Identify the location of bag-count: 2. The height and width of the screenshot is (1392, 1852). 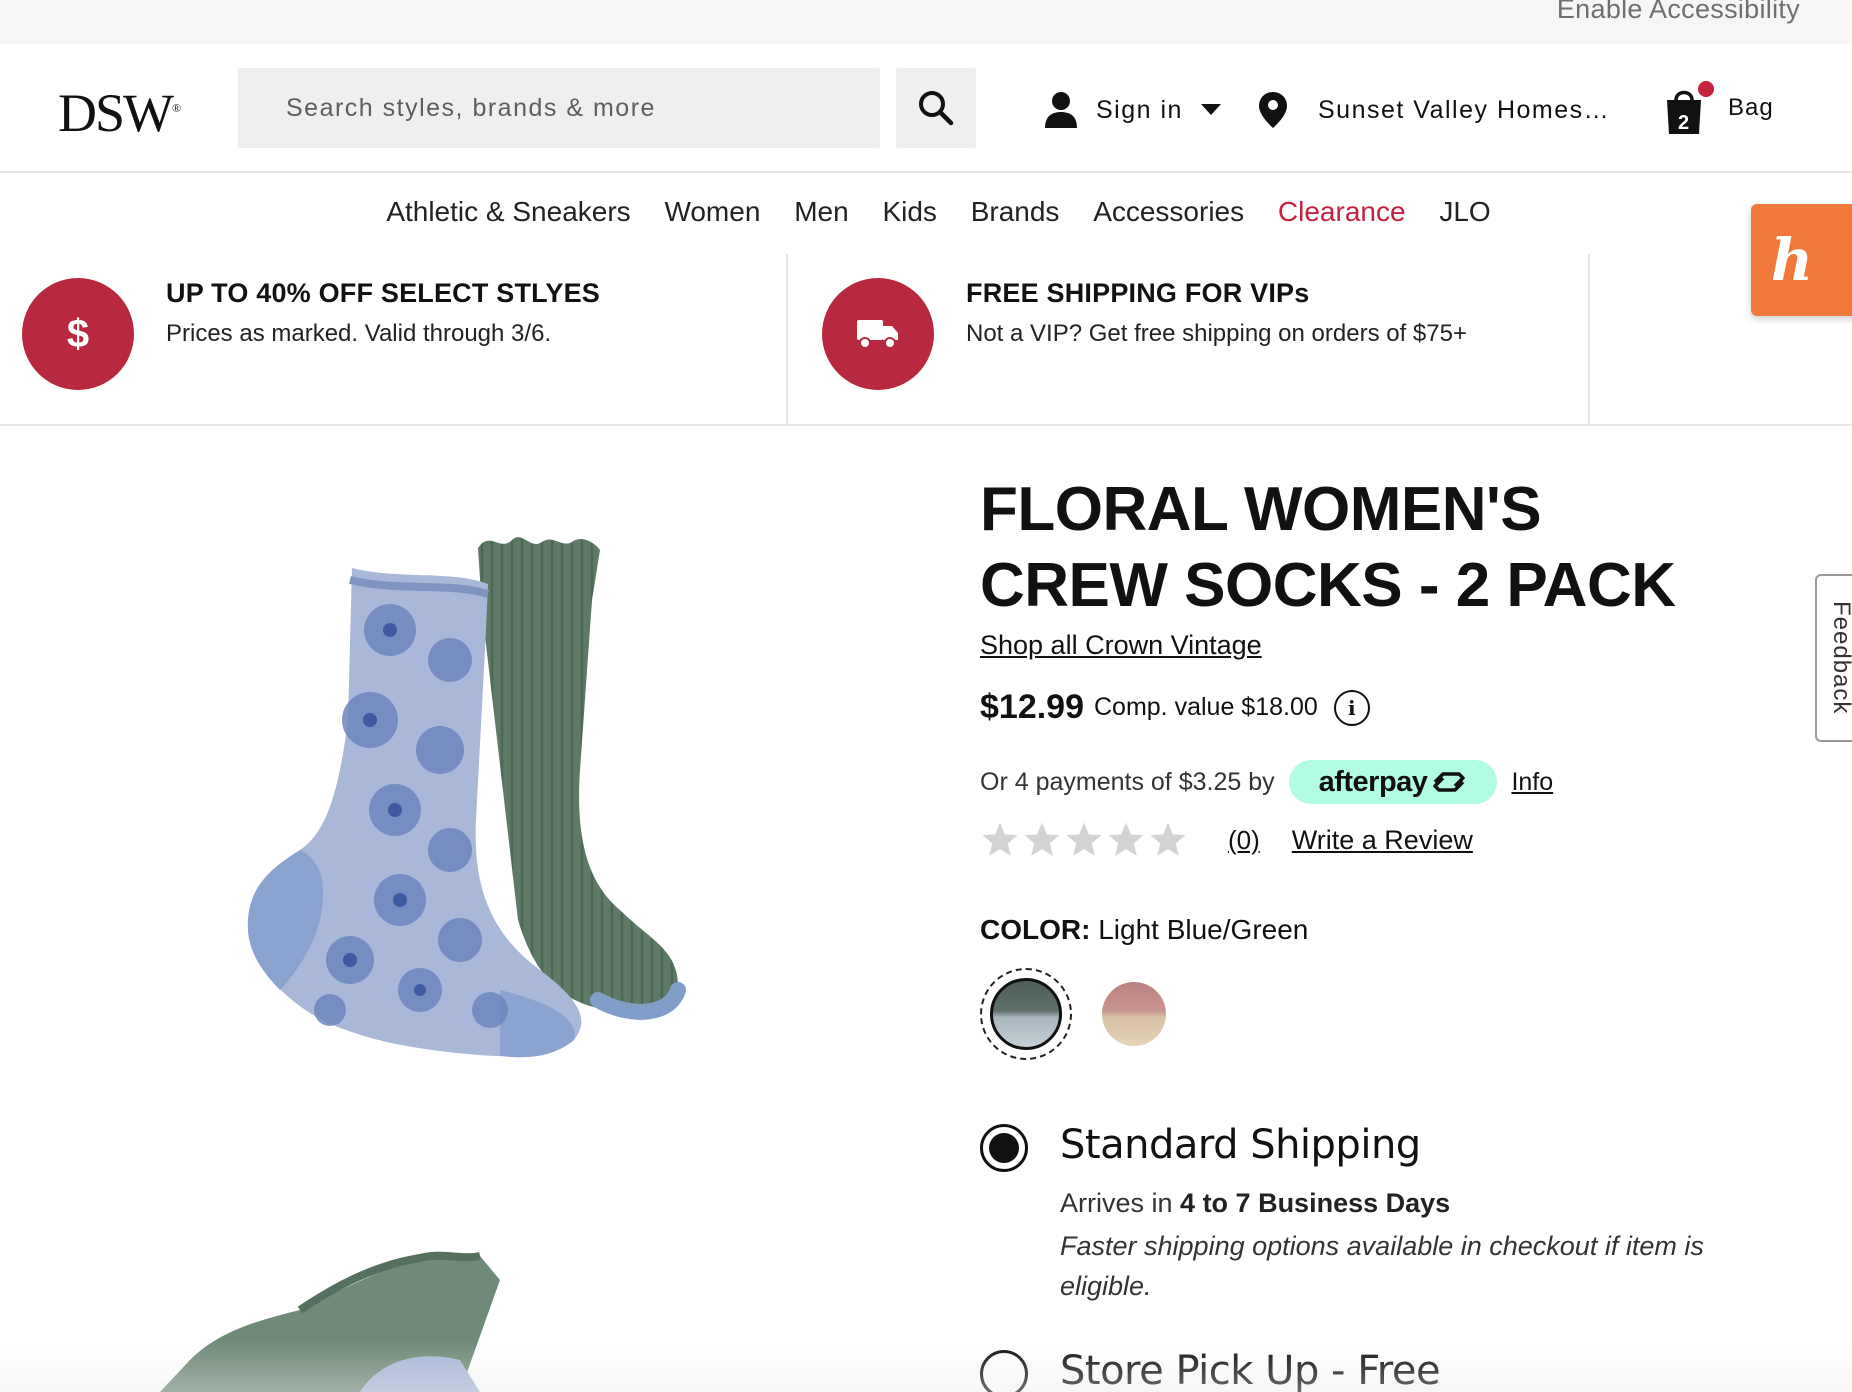
(1684, 123).